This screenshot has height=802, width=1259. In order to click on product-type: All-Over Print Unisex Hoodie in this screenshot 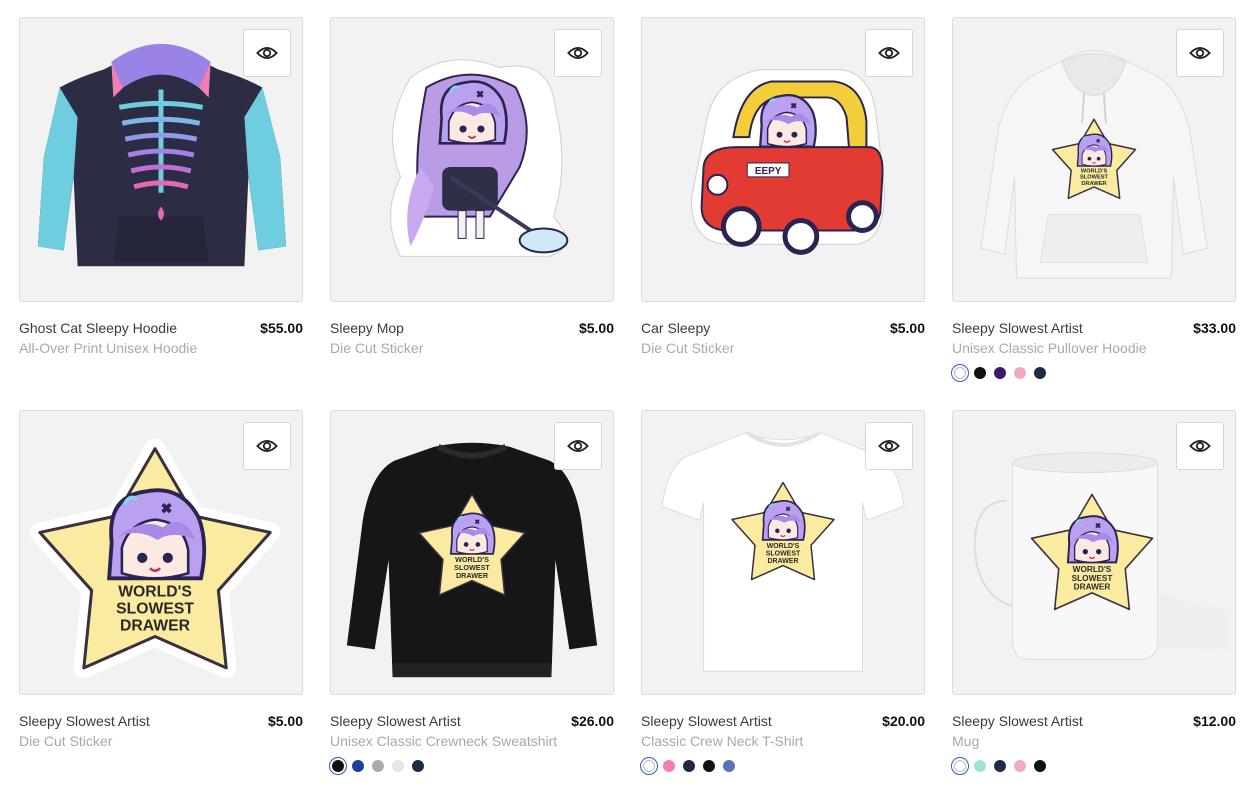, I will do `click(108, 348)`.